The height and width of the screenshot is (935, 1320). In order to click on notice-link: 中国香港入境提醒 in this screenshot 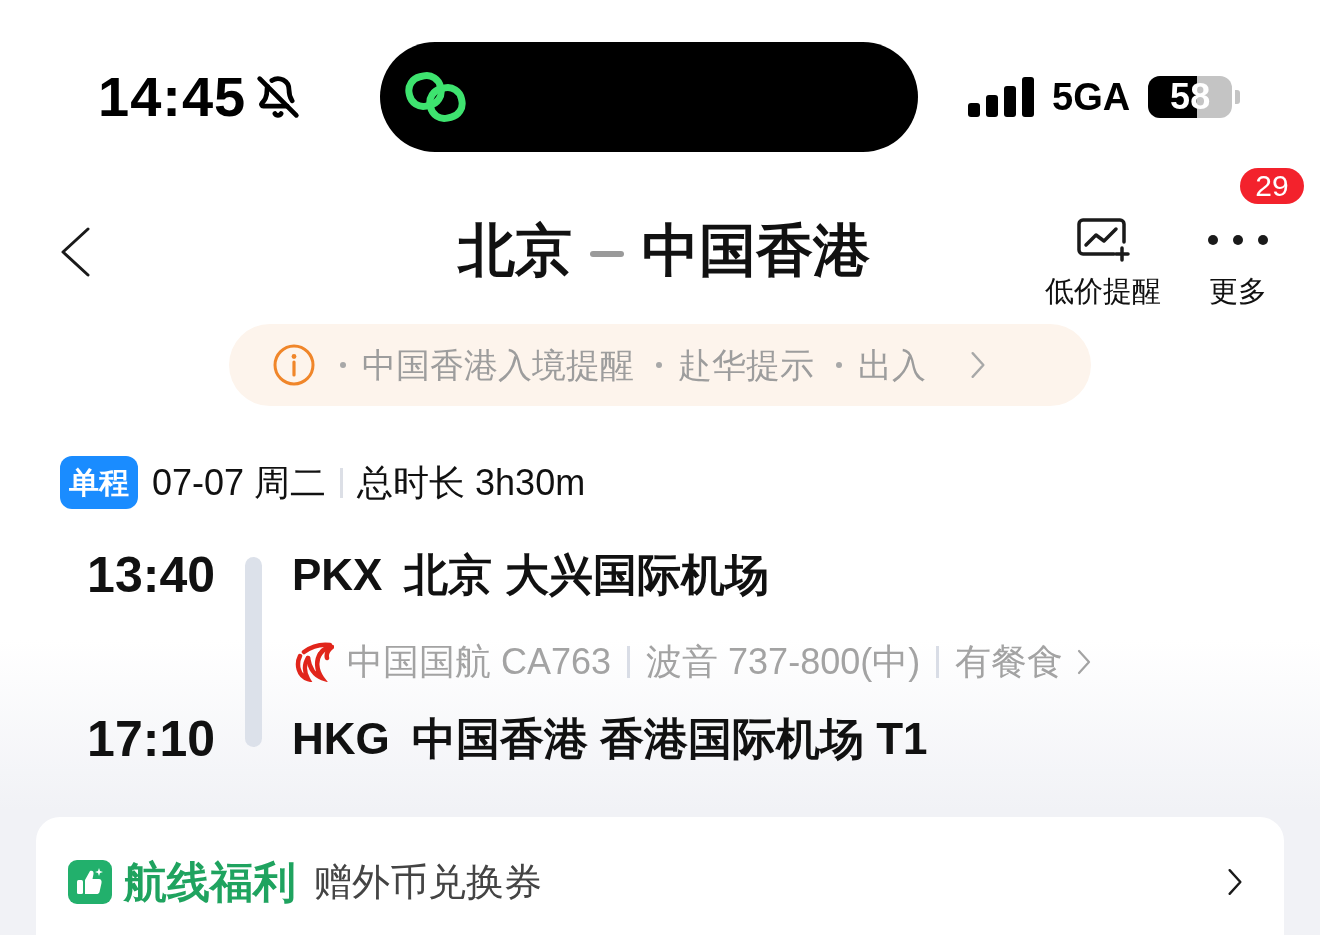, I will do `click(498, 365)`.